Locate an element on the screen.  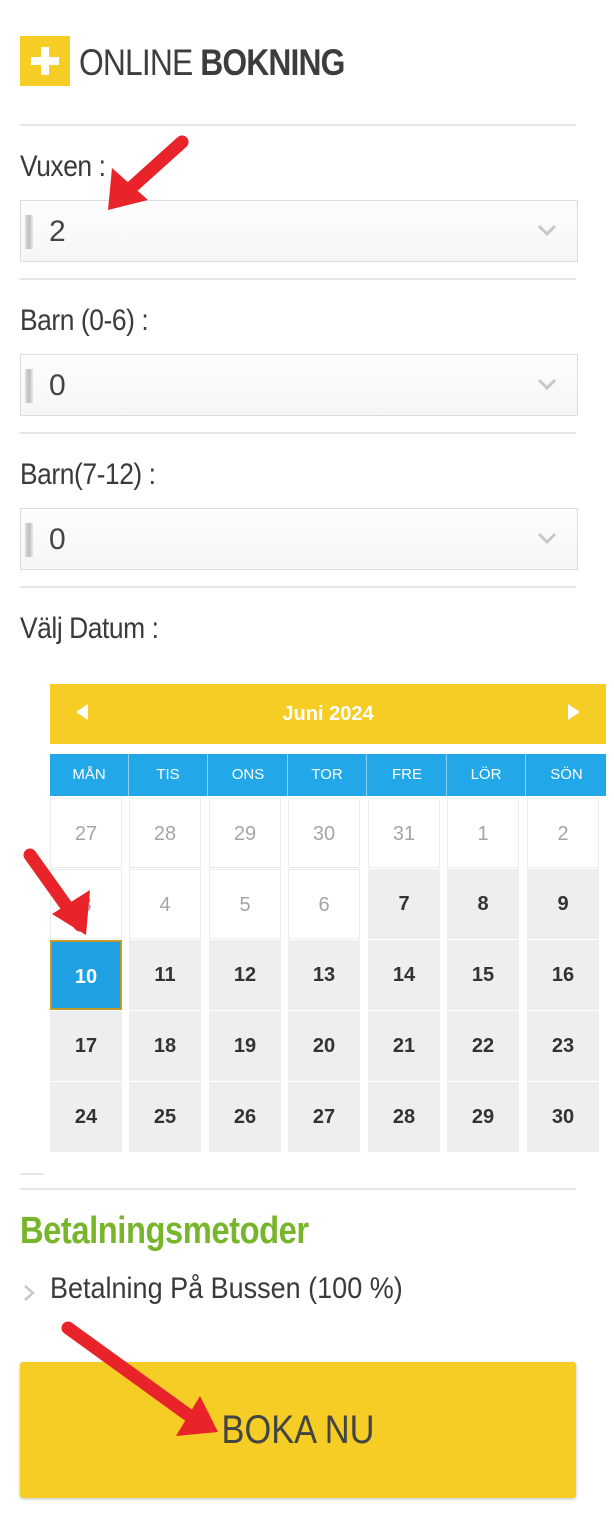
calendar-day: 28 is located at coordinates (404, 1117).